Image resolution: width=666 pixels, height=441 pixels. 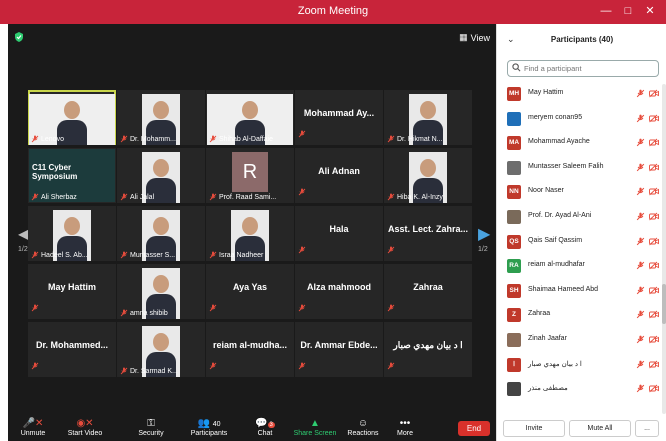 What do you see at coordinates (33, 429) in the screenshot?
I see `unmute-button: 🎤✕ Unmute` at bounding box center [33, 429].